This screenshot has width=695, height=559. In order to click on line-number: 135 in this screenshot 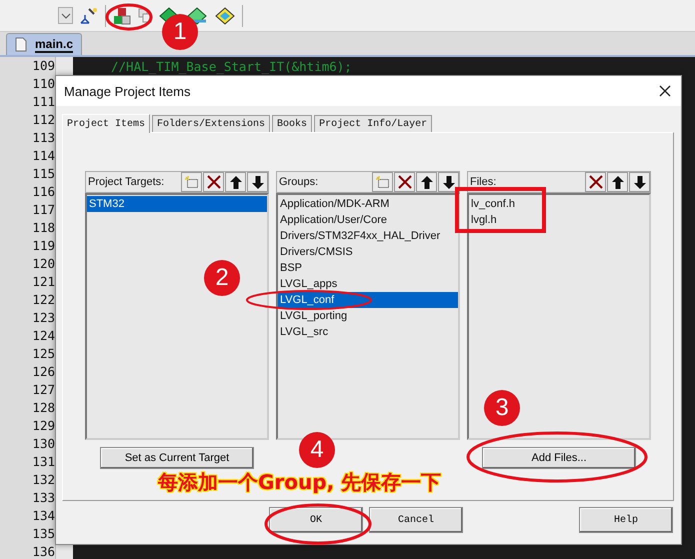, I will do `click(43, 534)`.